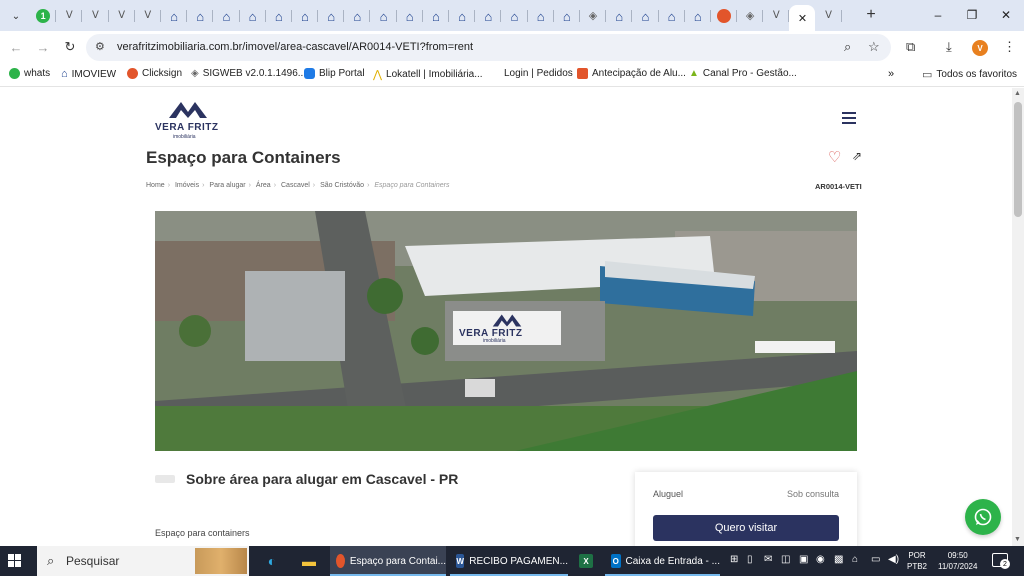  Describe the element at coordinates (309, 561) in the screenshot. I see `file-explorer-icon: ▬` at that location.